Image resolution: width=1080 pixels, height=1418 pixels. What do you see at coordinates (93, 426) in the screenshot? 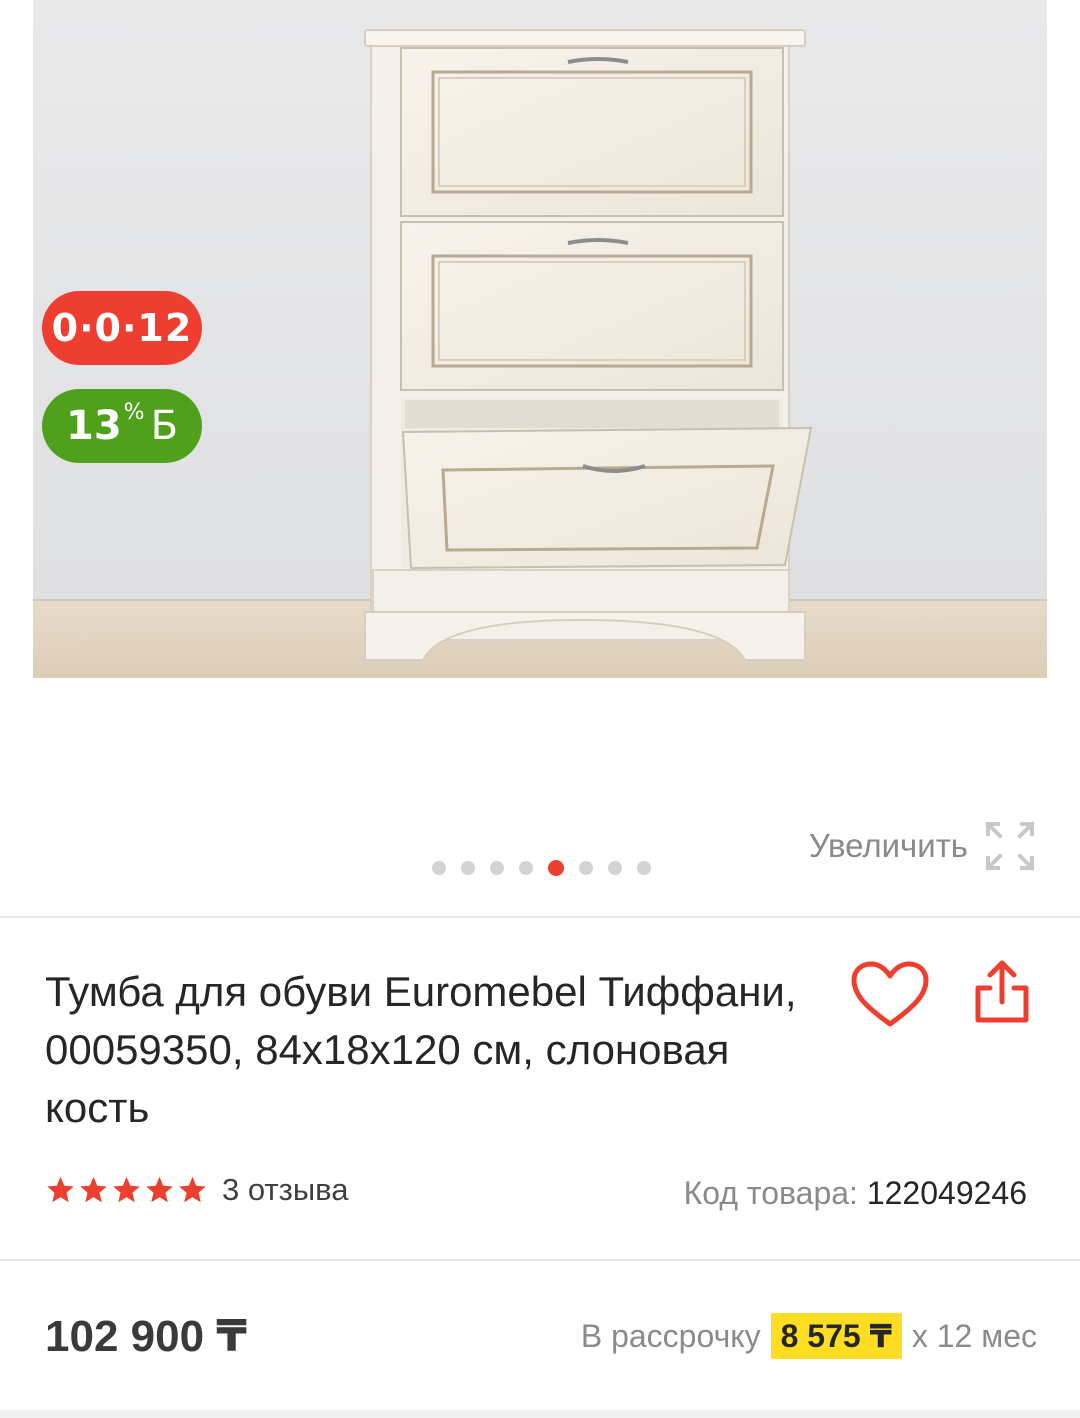
I see `bonus-value: 13` at bounding box center [93, 426].